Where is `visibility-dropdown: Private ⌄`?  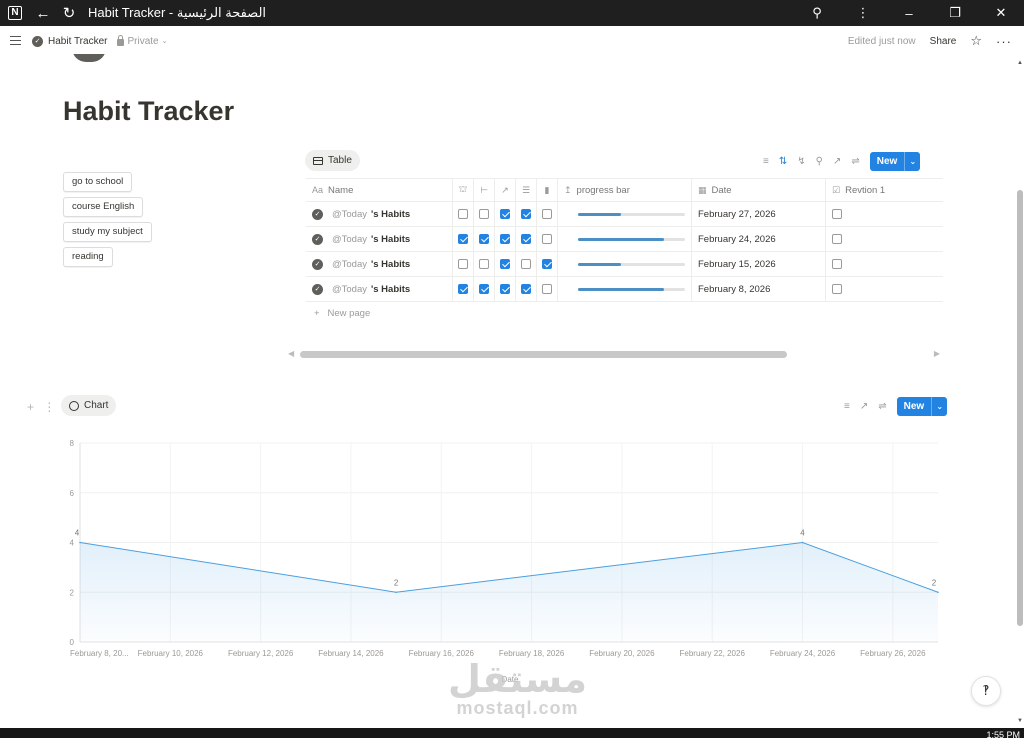 visibility-dropdown: Private ⌄ is located at coordinates (142, 40).